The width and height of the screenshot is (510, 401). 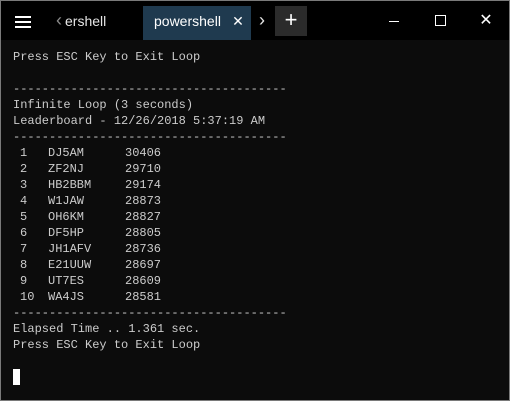 I want to click on leaderboard-rank: 1, so click(x=24, y=153).